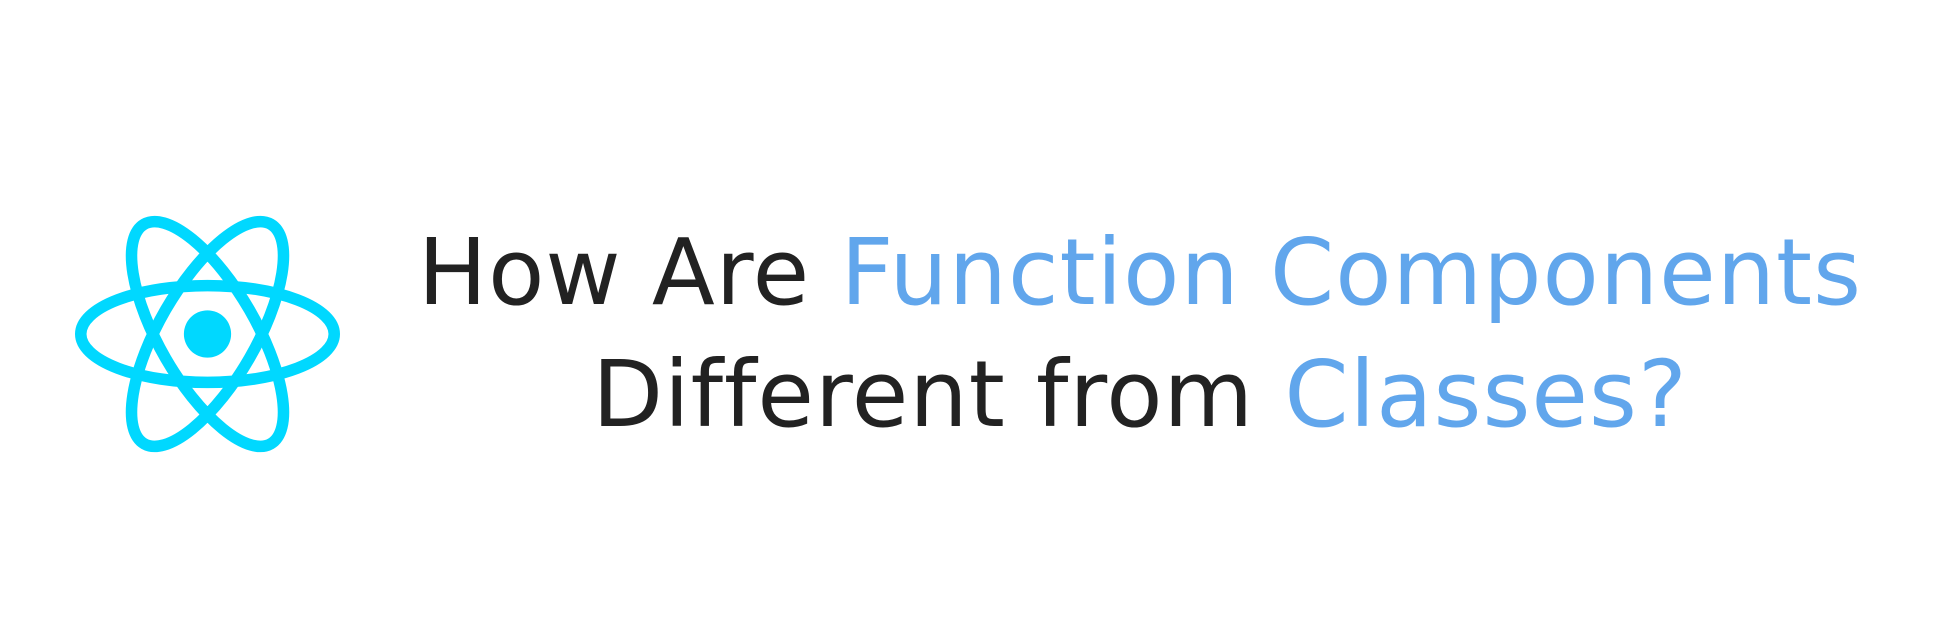 The width and height of the screenshot is (1938, 618). What do you see at coordinates (1486, 394) in the screenshot?
I see `title-line-2-accent: Classes?` at bounding box center [1486, 394].